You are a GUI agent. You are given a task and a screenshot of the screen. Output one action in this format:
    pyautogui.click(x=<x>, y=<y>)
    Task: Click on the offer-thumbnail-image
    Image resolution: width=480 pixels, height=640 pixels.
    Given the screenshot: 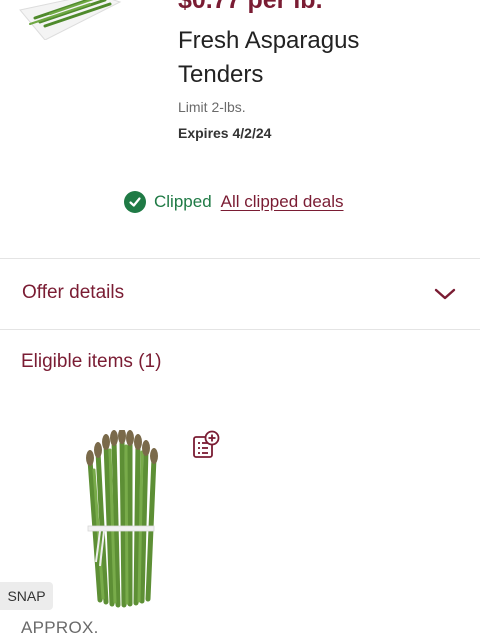 What is the action you would take?
    pyautogui.click(x=75, y=20)
    